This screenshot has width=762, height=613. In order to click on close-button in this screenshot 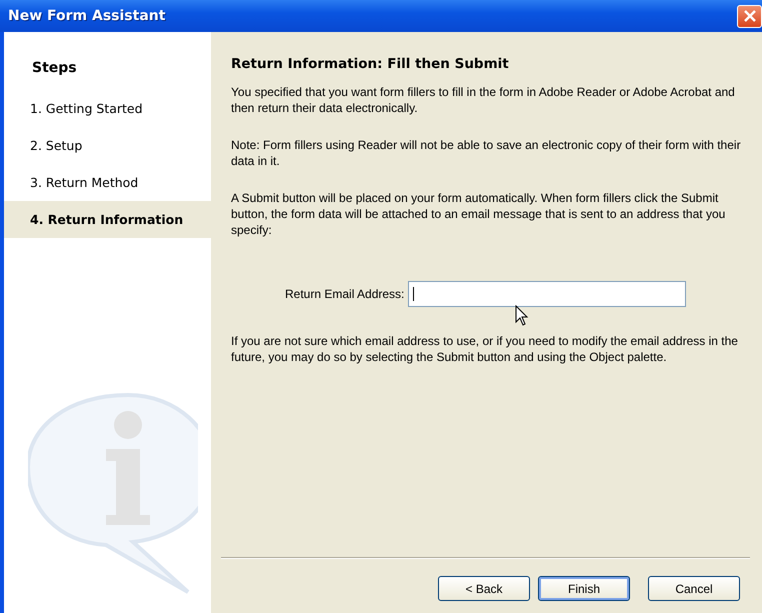, I will do `click(749, 16)`.